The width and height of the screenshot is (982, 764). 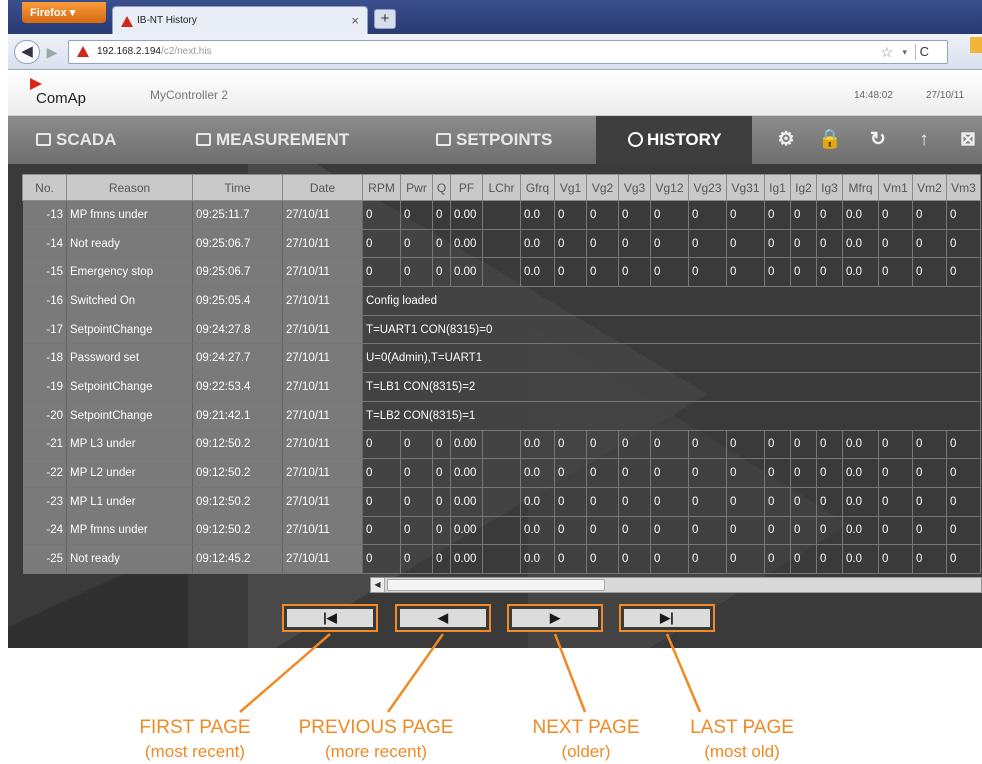 I want to click on callout-last-page: LAST PAGE (most old), so click(x=742, y=740).